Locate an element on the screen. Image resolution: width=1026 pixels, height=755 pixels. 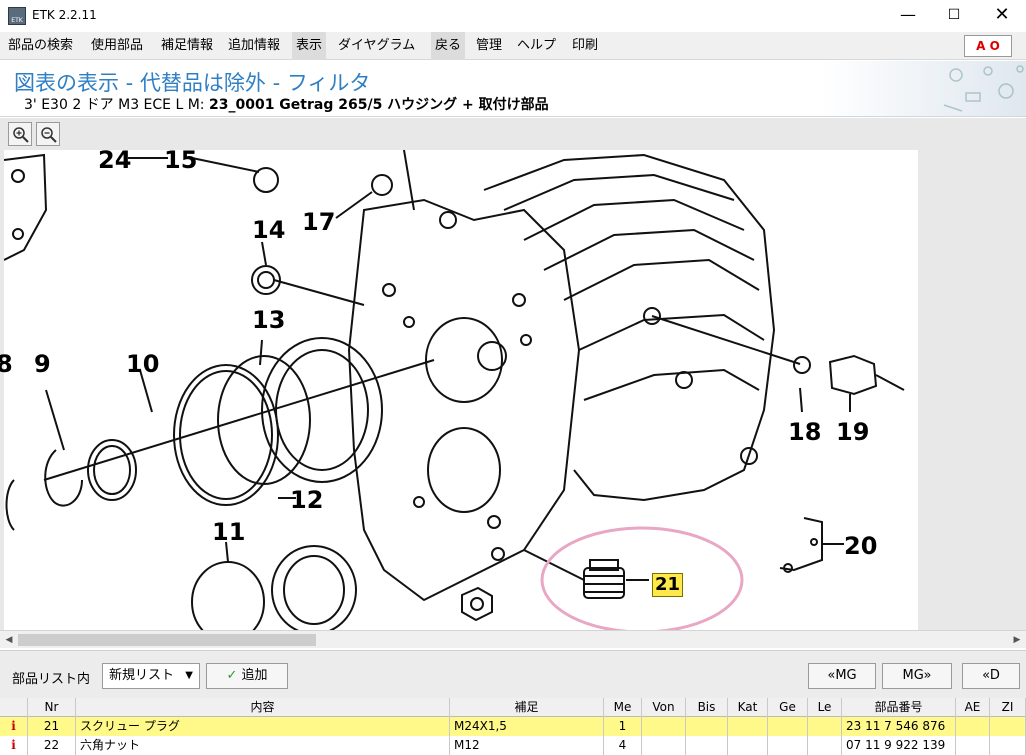
app-icon: ETK is located at coordinates (17, 16).